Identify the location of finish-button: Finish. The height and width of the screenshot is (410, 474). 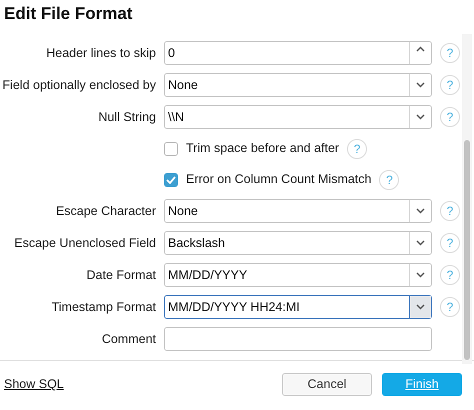
(422, 384).